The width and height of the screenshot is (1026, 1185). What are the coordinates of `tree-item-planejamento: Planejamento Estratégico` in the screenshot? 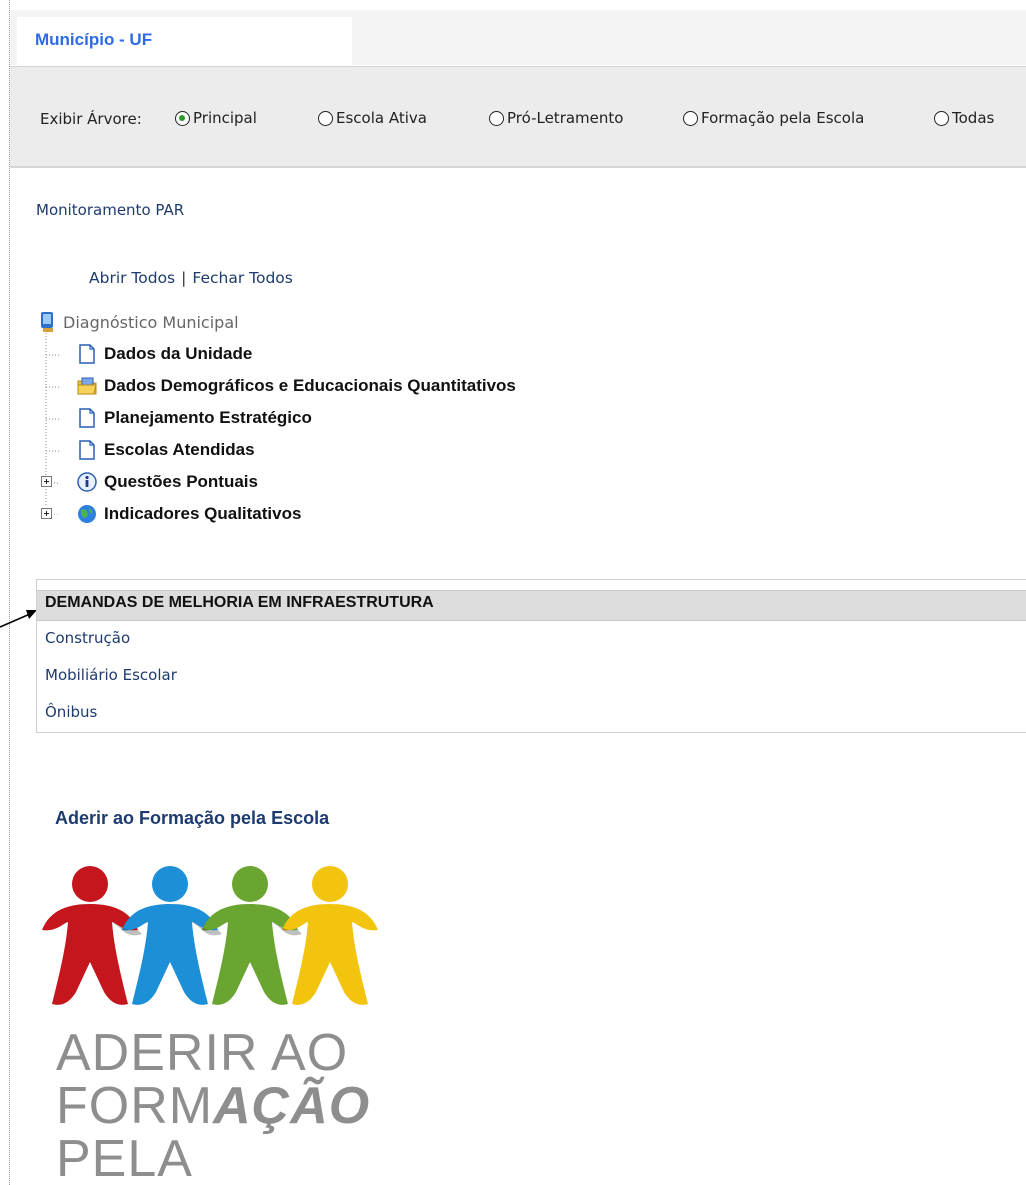 It's located at (194, 418).